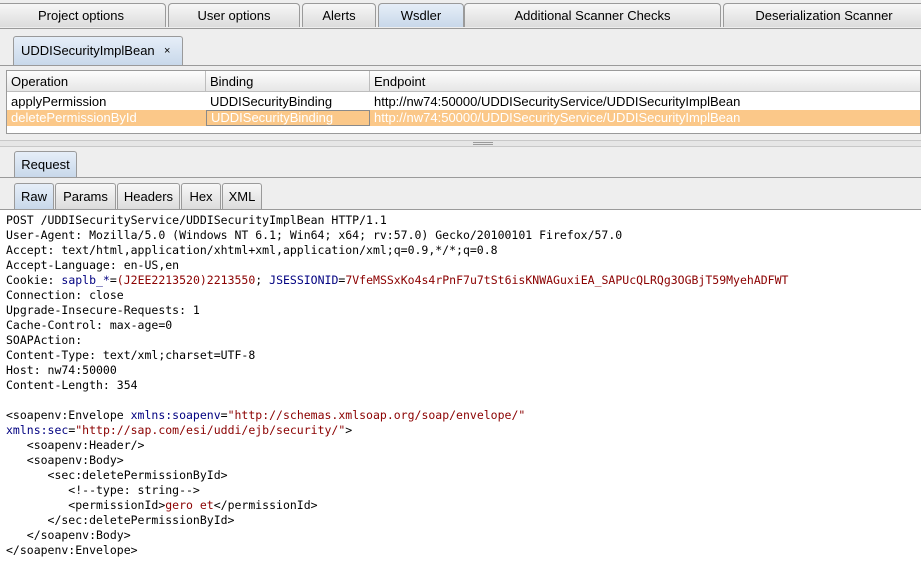 This screenshot has height=570, width=921. I want to click on tab-xml: XML, so click(242, 196).